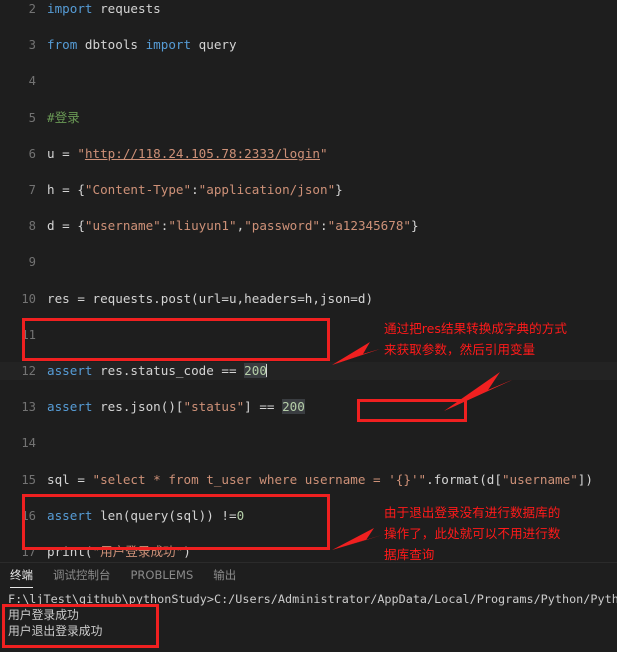 This screenshot has height=652, width=617. I want to click on line-content: #登录, so click(63, 117).